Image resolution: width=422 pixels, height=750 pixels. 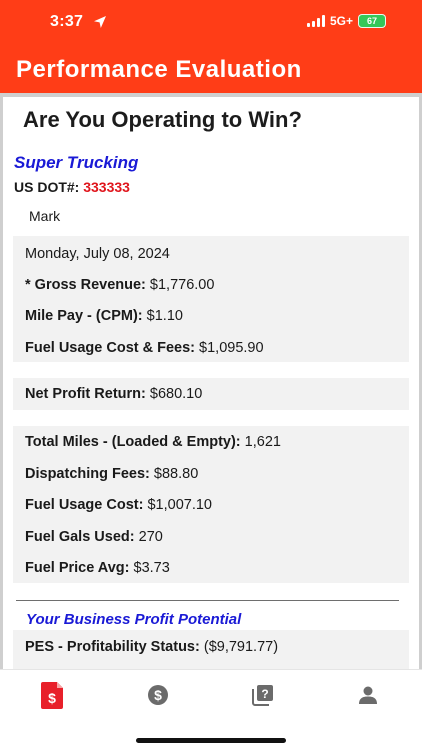 I want to click on net-profit-row: Net Profit Return: $680.10, so click(x=113, y=394).